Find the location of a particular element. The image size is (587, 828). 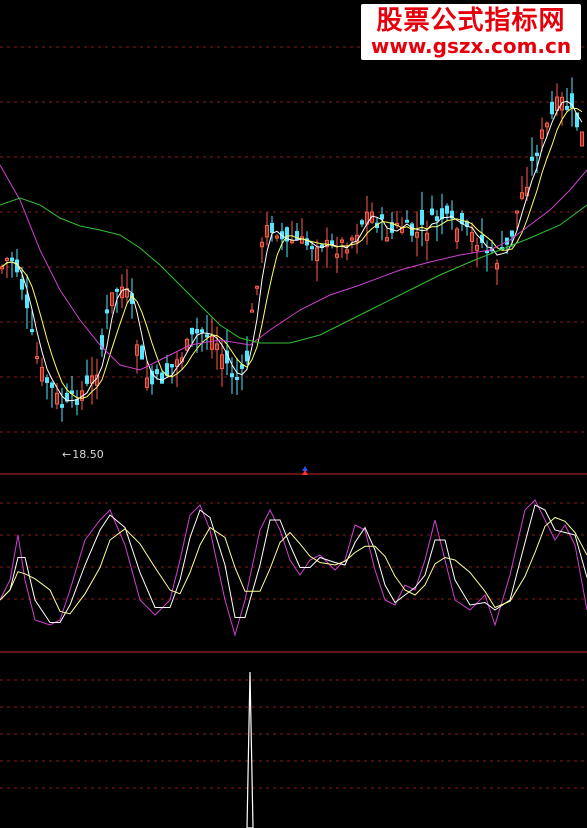

signal-spike is located at coordinates (250, 749).